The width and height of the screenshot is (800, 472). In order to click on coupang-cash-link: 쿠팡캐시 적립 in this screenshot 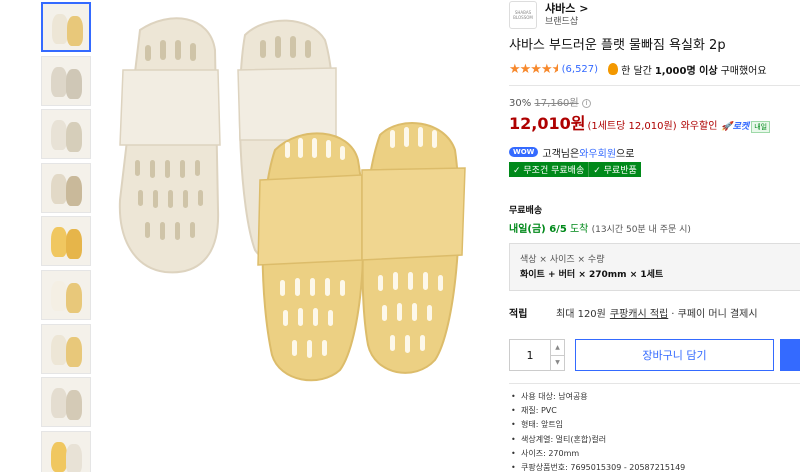, I will do `click(639, 312)`.